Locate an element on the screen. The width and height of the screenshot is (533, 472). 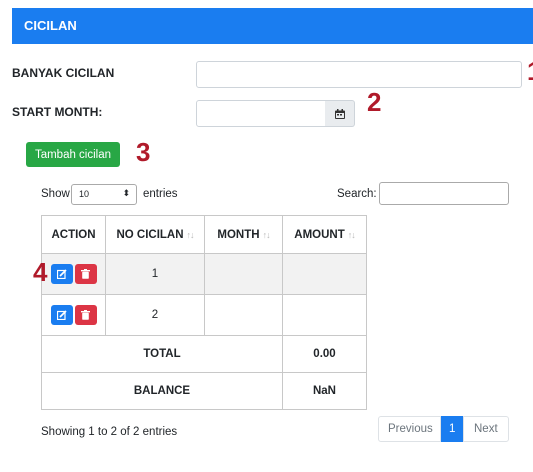
search-label: Search: is located at coordinates (357, 194).